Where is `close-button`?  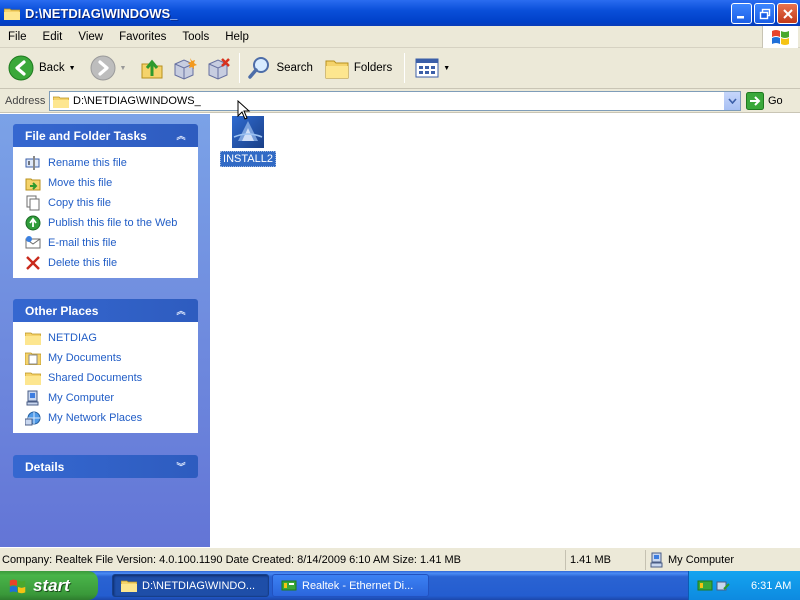 close-button is located at coordinates (787, 13).